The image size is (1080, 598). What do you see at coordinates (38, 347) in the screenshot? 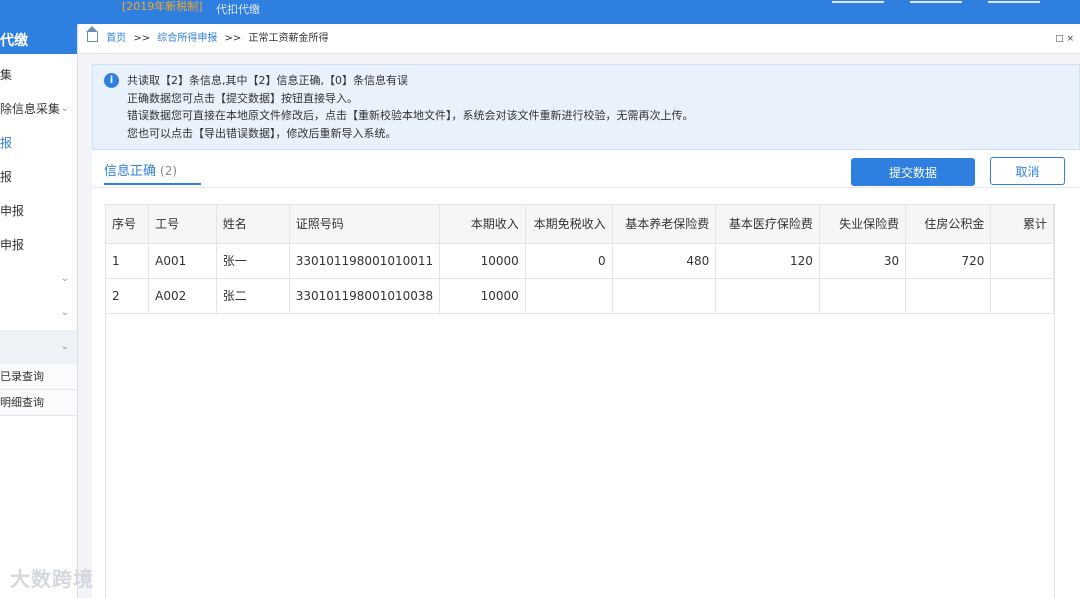
I see `sidebar-group-query: ⌄` at bounding box center [38, 347].